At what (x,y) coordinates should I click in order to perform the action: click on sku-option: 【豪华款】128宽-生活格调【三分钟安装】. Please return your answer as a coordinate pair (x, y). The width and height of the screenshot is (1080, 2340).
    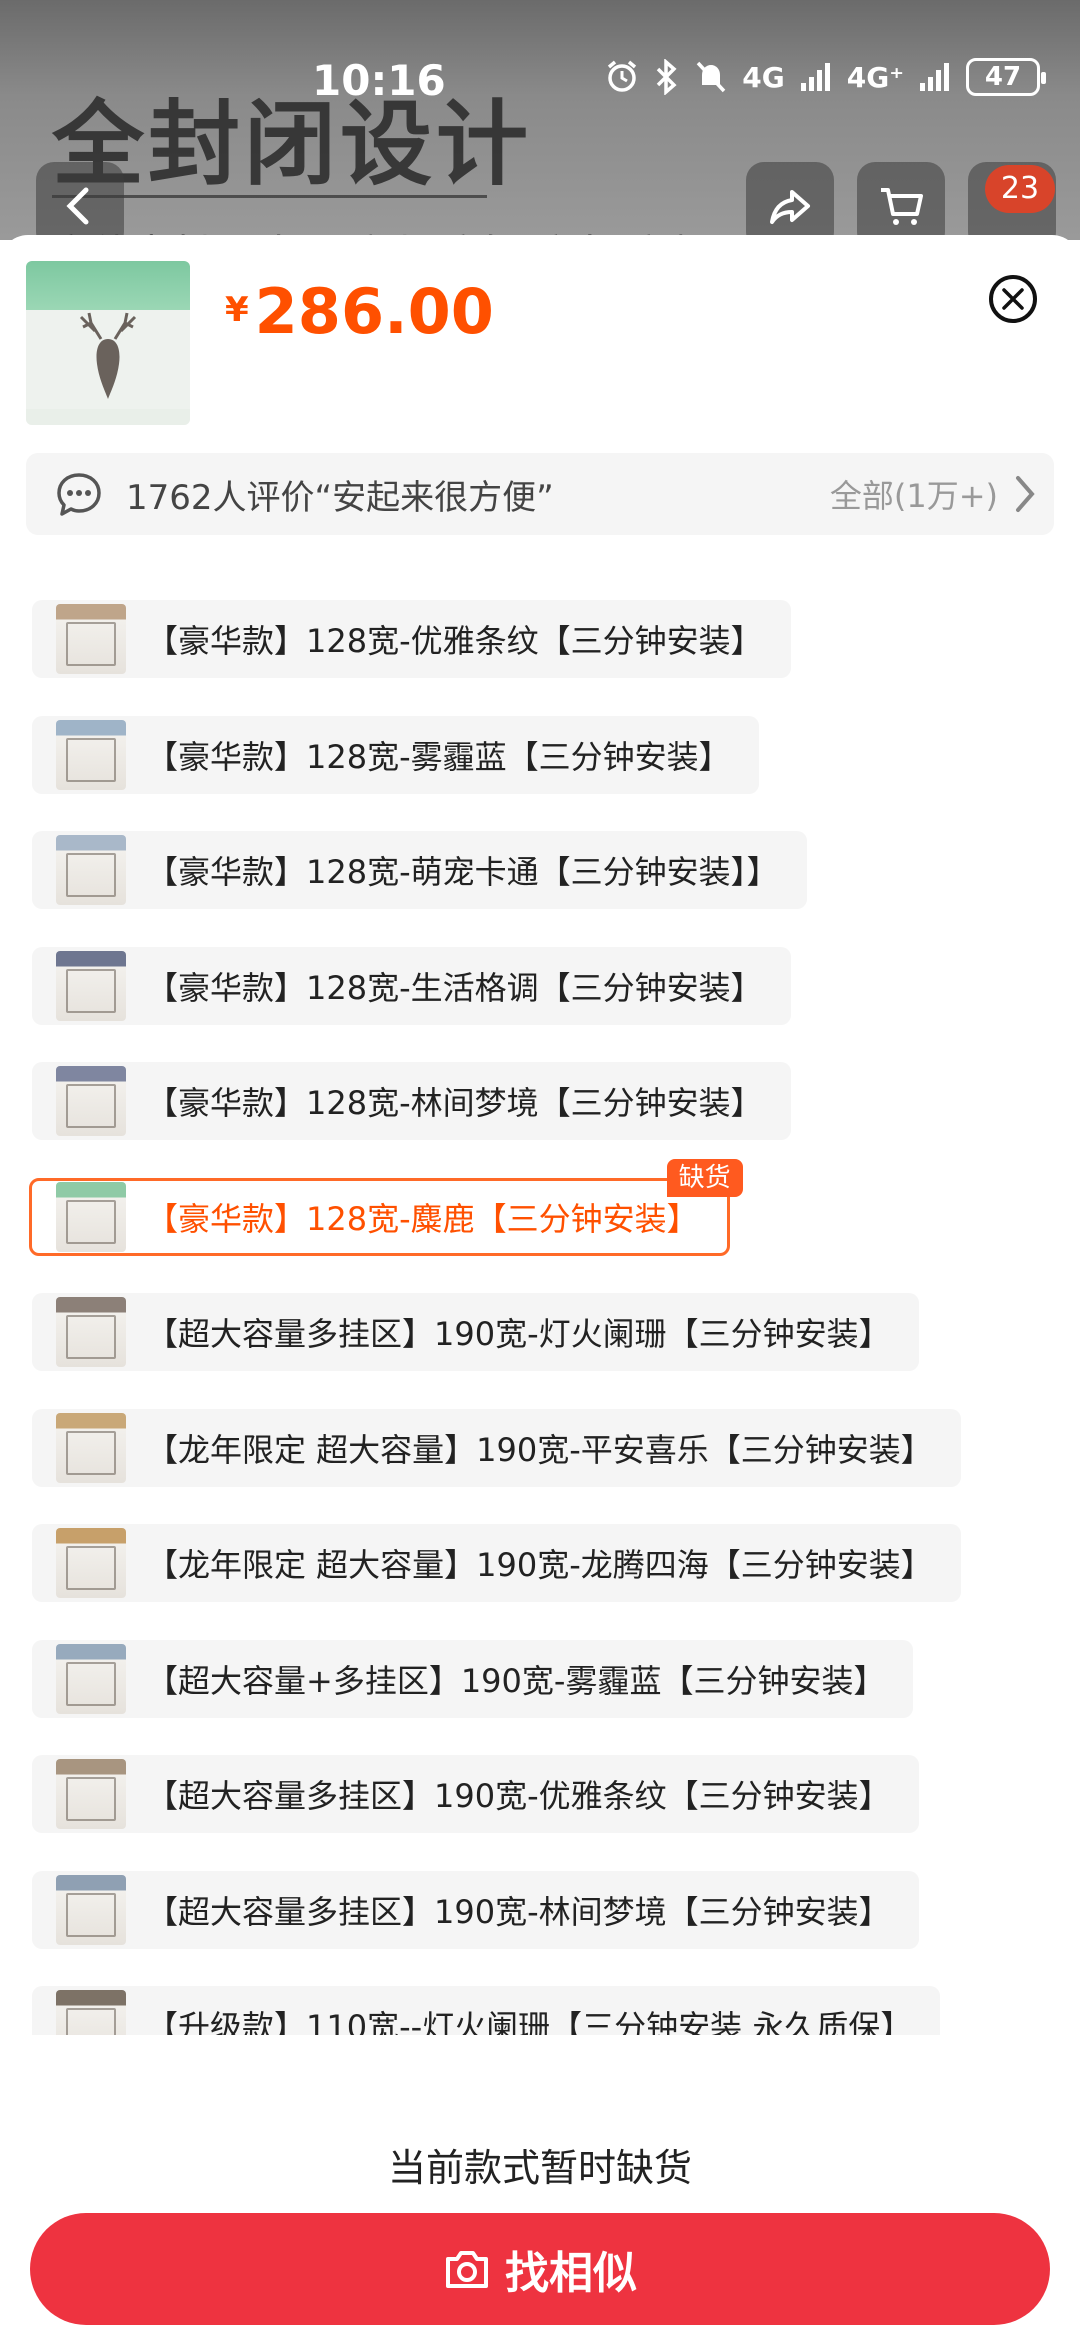
    Looking at the image, I should click on (411, 986).